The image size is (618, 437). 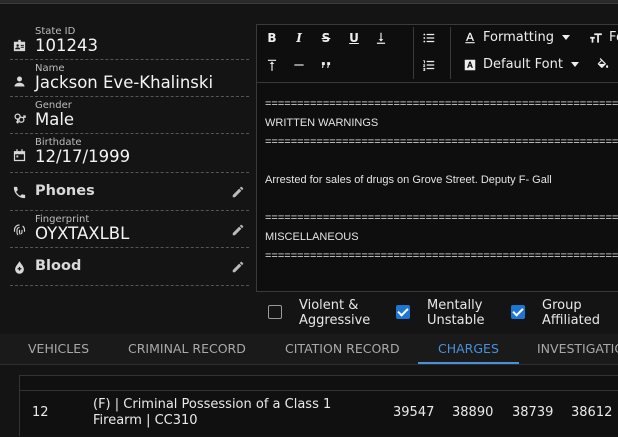 I want to click on birthdate-value: 12/17/1999, so click(x=82, y=156).